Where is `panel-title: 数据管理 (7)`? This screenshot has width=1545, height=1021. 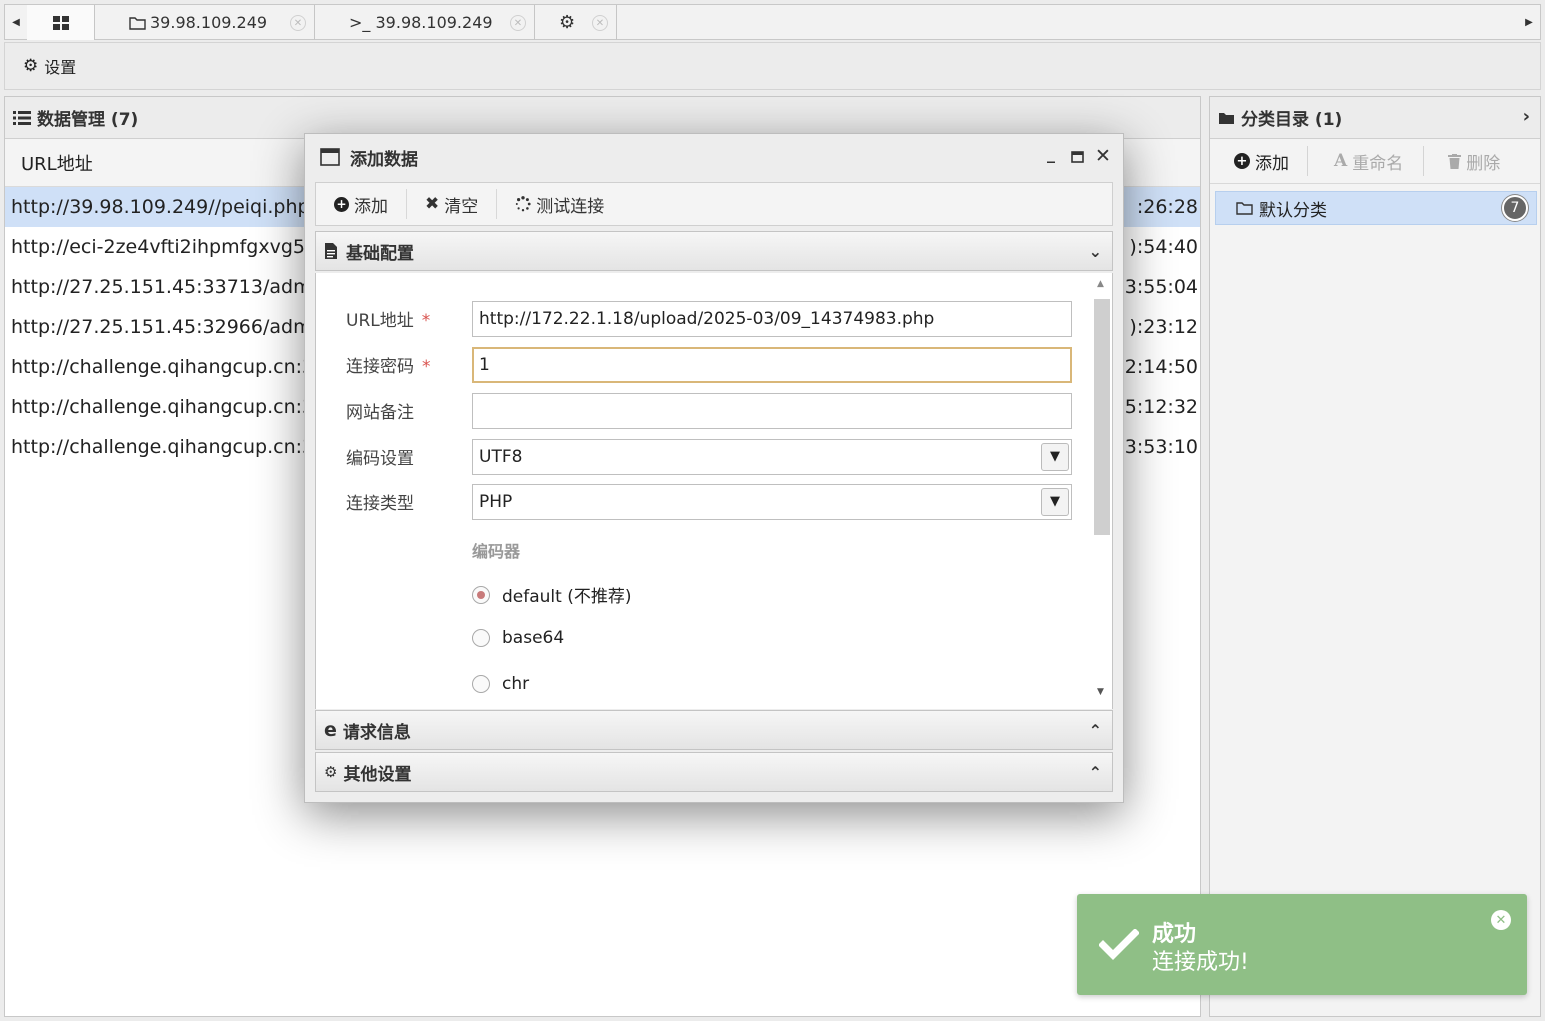
panel-title: 数据管理 (7) is located at coordinates (88, 120).